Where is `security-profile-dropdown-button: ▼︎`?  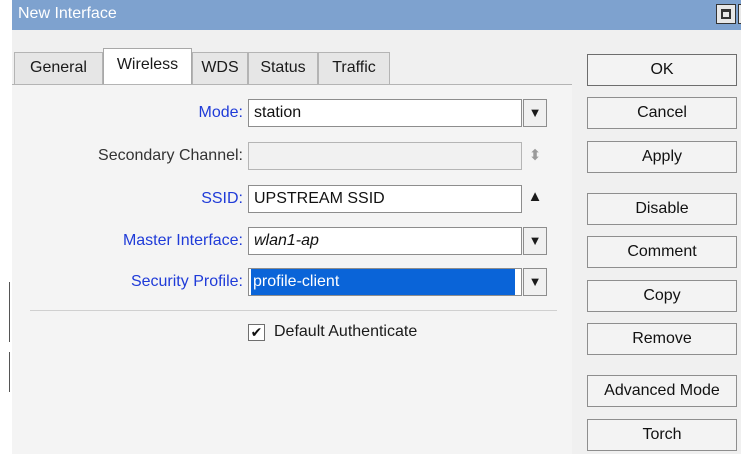 security-profile-dropdown-button: ▼︎ is located at coordinates (535, 282).